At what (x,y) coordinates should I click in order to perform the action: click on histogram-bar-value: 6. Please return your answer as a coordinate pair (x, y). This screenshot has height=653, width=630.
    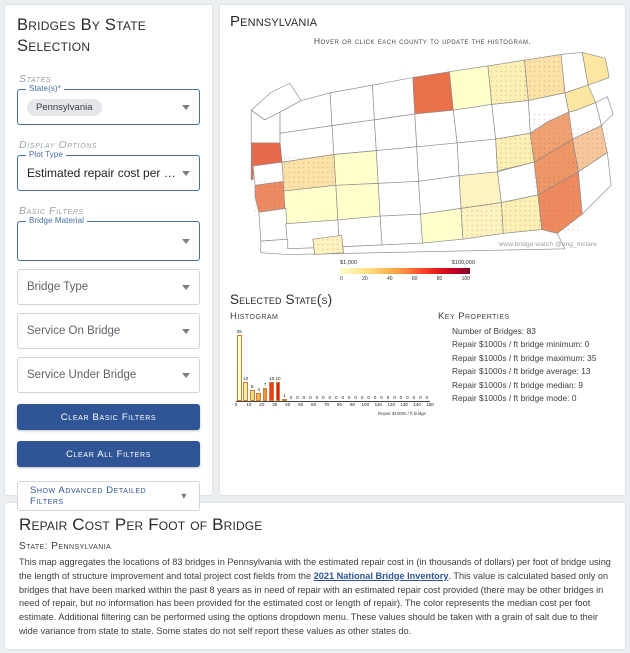
    Looking at the image, I should click on (252, 386).